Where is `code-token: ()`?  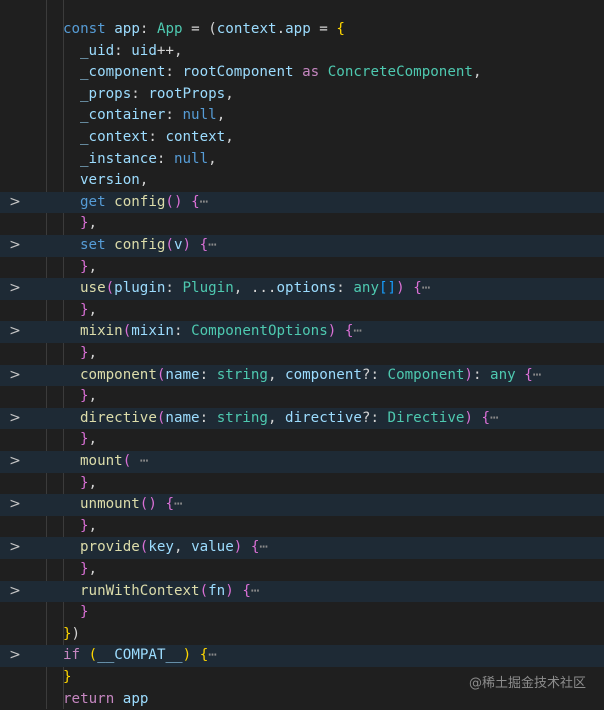 code-token: () is located at coordinates (148, 504).